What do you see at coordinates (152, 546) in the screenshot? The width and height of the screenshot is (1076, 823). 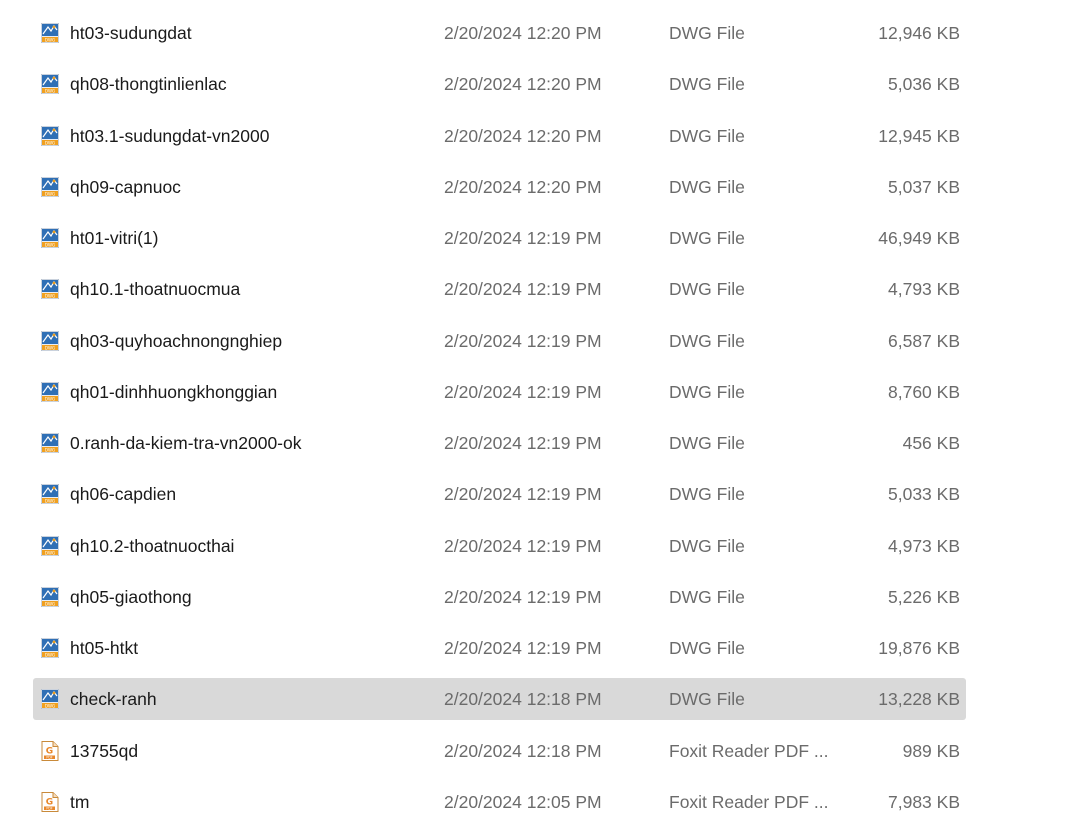 I see `file-name: qh10.2-thoatnuocthai` at bounding box center [152, 546].